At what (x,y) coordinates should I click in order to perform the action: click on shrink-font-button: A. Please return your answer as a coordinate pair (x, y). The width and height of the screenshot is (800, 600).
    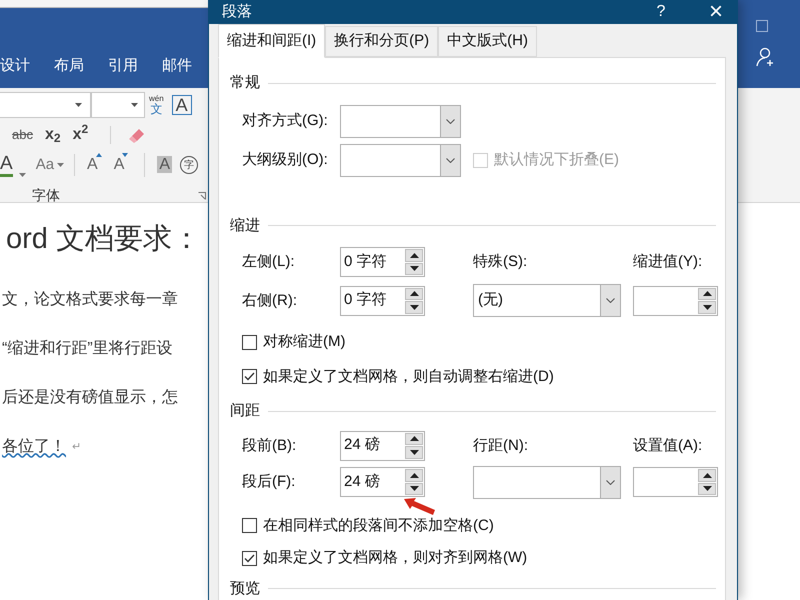
    Looking at the image, I should click on (121, 165).